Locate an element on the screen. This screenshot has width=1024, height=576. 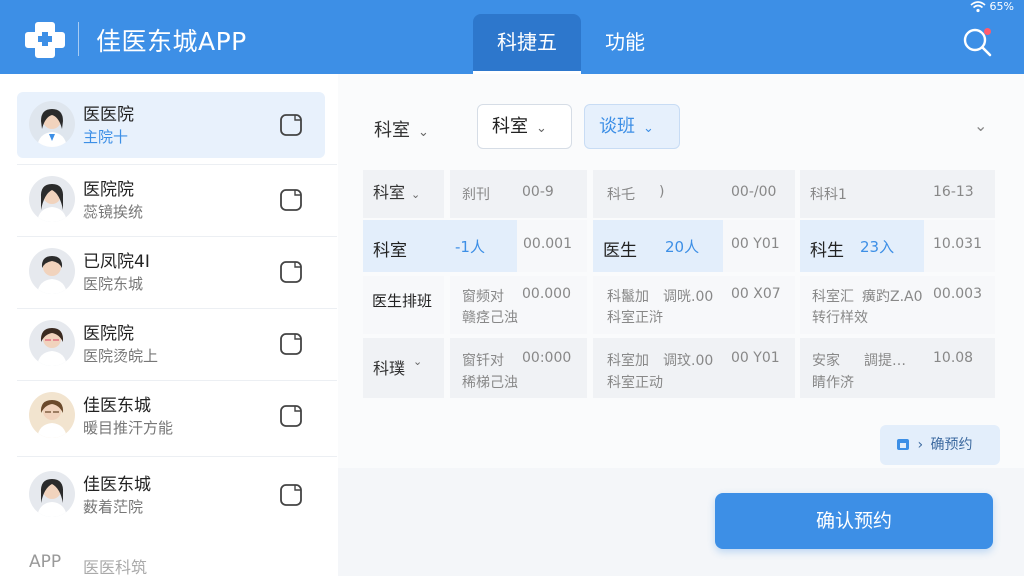
mini-confirm-label: 确预约 is located at coordinates (951, 445).